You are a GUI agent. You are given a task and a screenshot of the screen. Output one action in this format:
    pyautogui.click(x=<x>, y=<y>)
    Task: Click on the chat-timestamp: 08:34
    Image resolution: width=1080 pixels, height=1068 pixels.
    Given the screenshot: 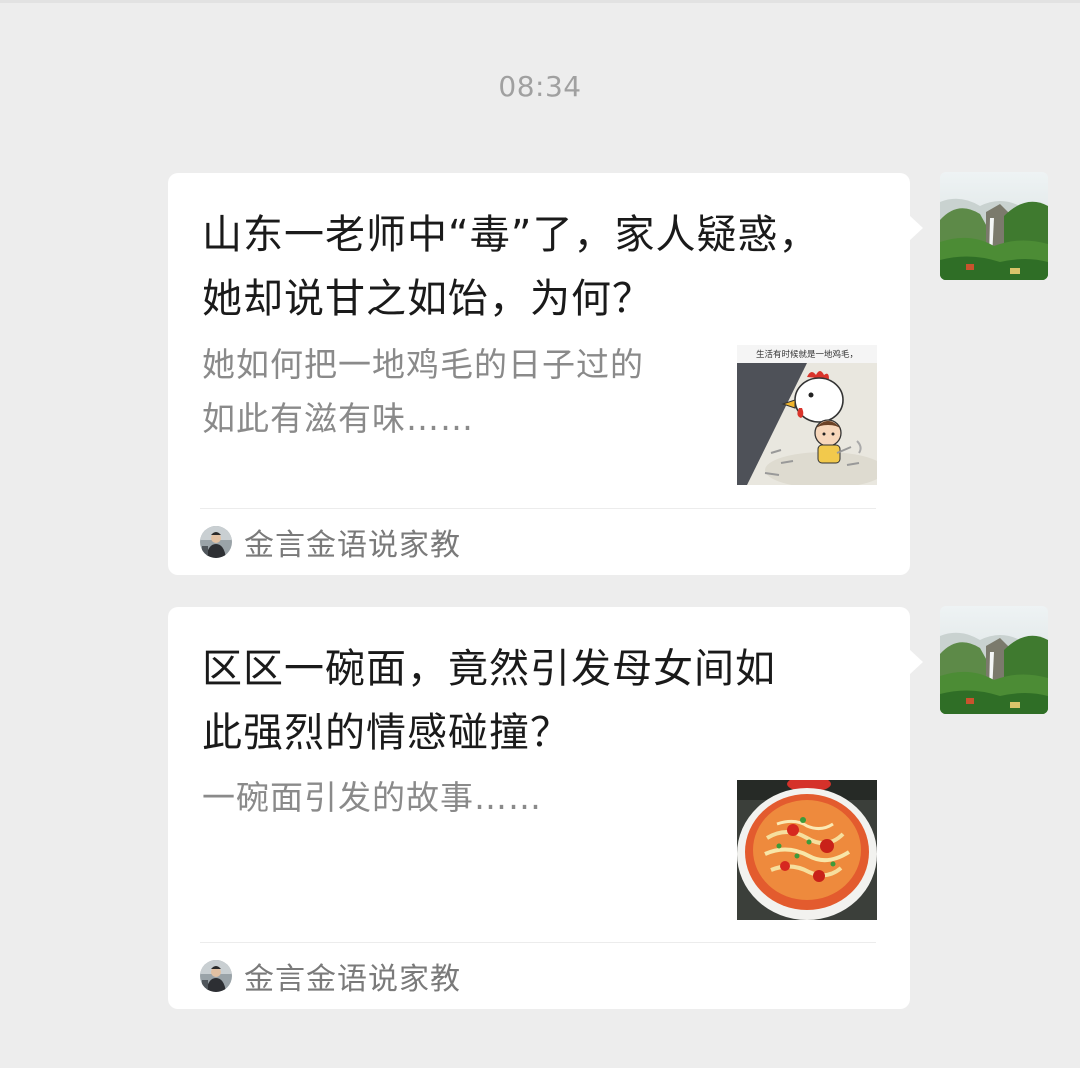 What is the action you would take?
    pyautogui.click(x=540, y=86)
    